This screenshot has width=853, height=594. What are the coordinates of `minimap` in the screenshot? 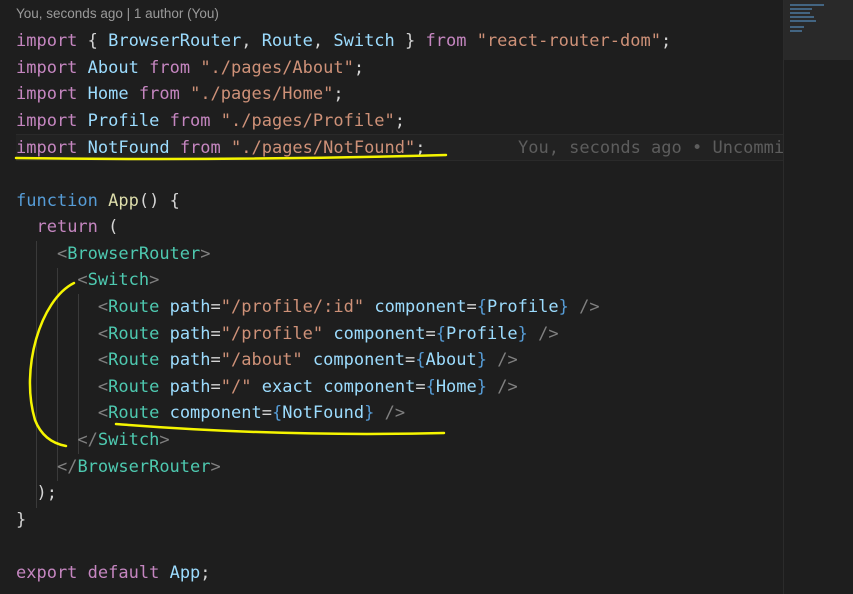 It's located at (818, 297).